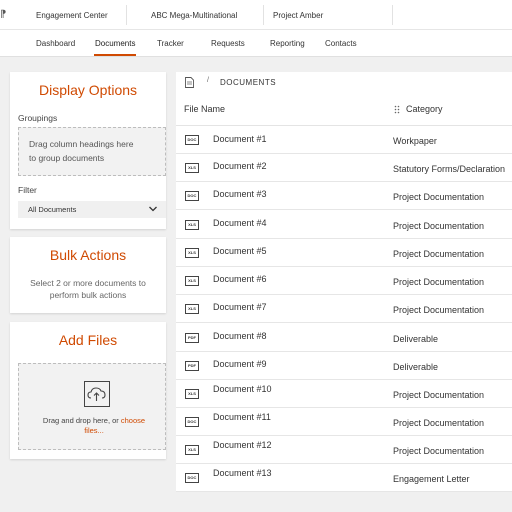  Describe the element at coordinates (248, 82) in the screenshot. I see `documents-breadcrumb: DOCUMENTS` at that location.